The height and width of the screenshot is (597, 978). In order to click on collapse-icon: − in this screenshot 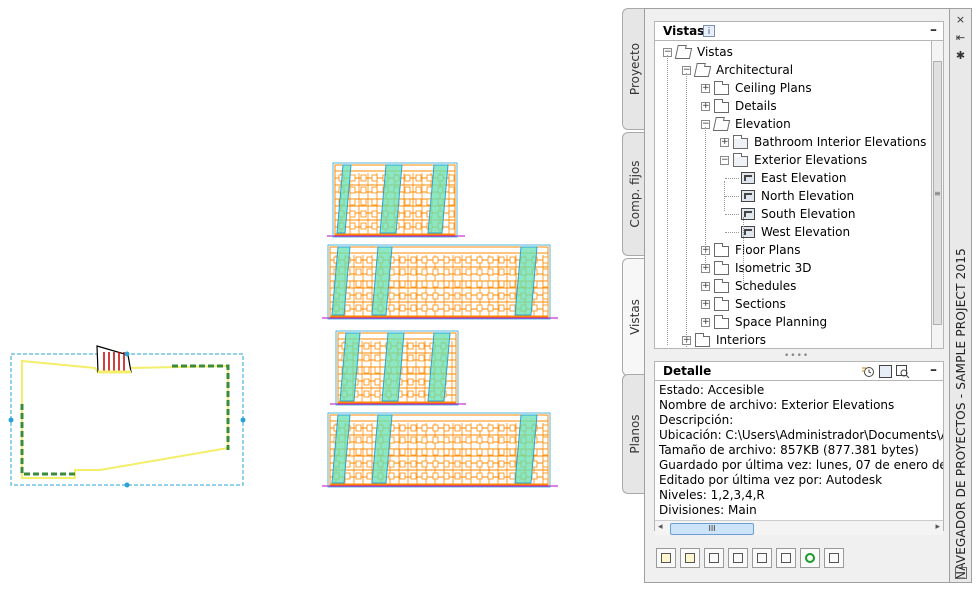, I will do `click(724, 160)`.